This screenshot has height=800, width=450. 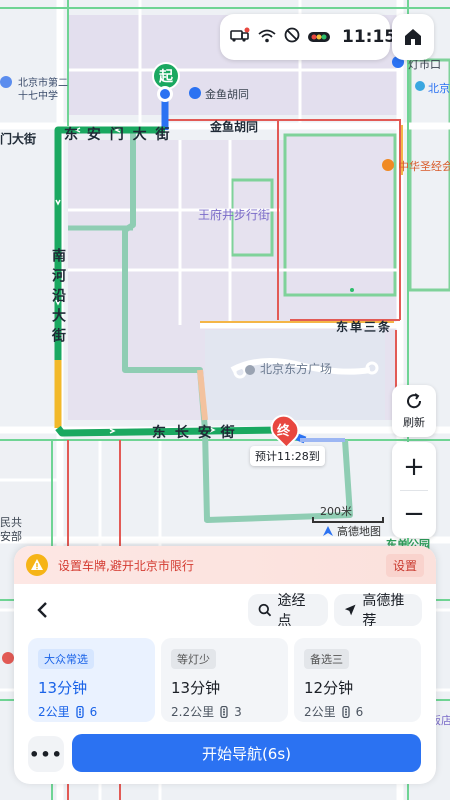 What do you see at coordinates (126, 565) in the screenshot?
I see `restriction-text: 设置车牌,避开北京市限行` at bounding box center [126, 565].